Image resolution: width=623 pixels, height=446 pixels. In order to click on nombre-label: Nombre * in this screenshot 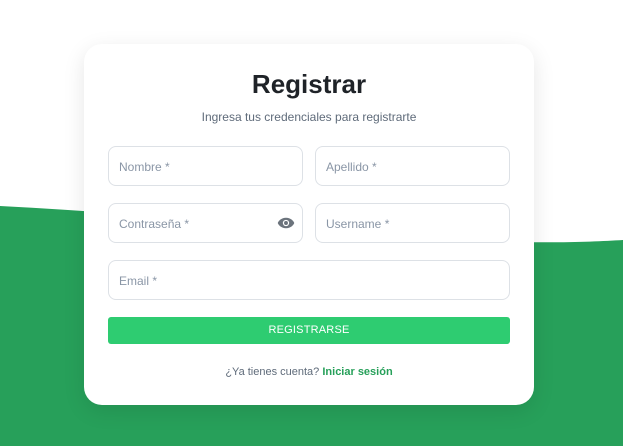, I will do `click(144, 167)`.